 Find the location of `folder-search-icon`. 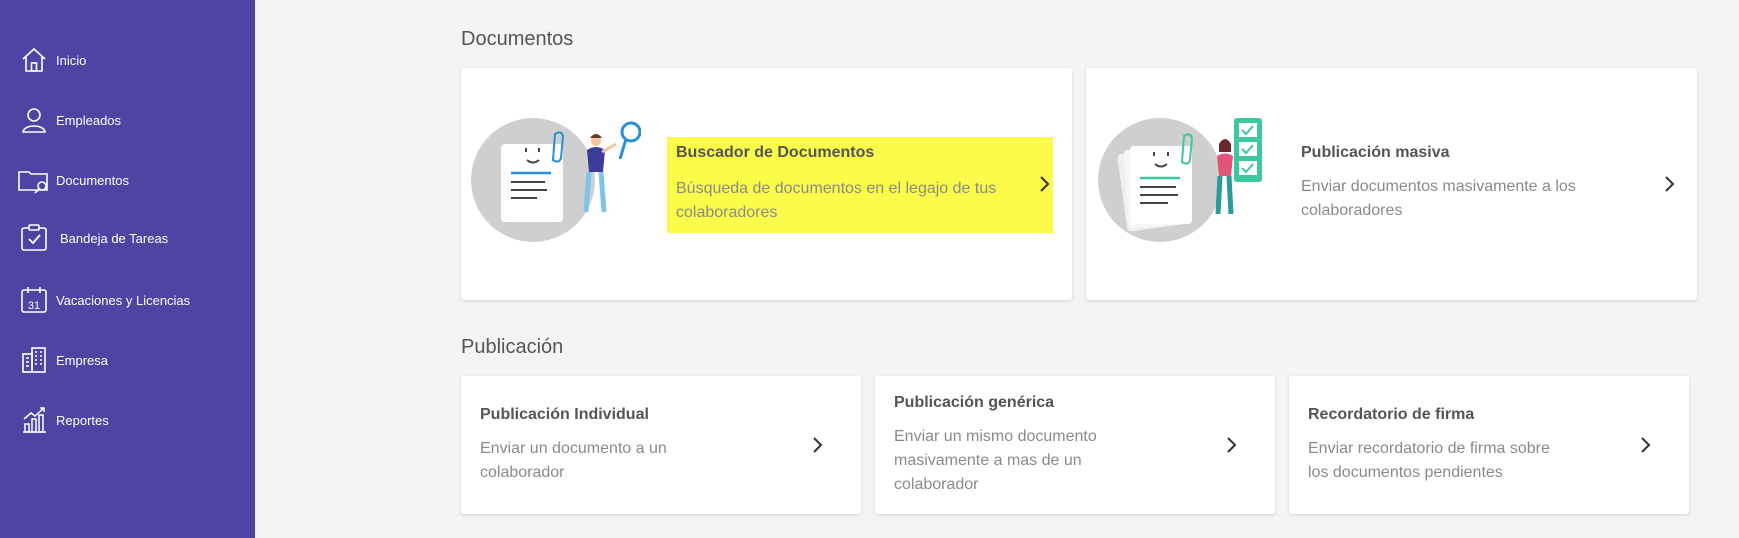

folder-search-icon is located at coordinates (33, 182).